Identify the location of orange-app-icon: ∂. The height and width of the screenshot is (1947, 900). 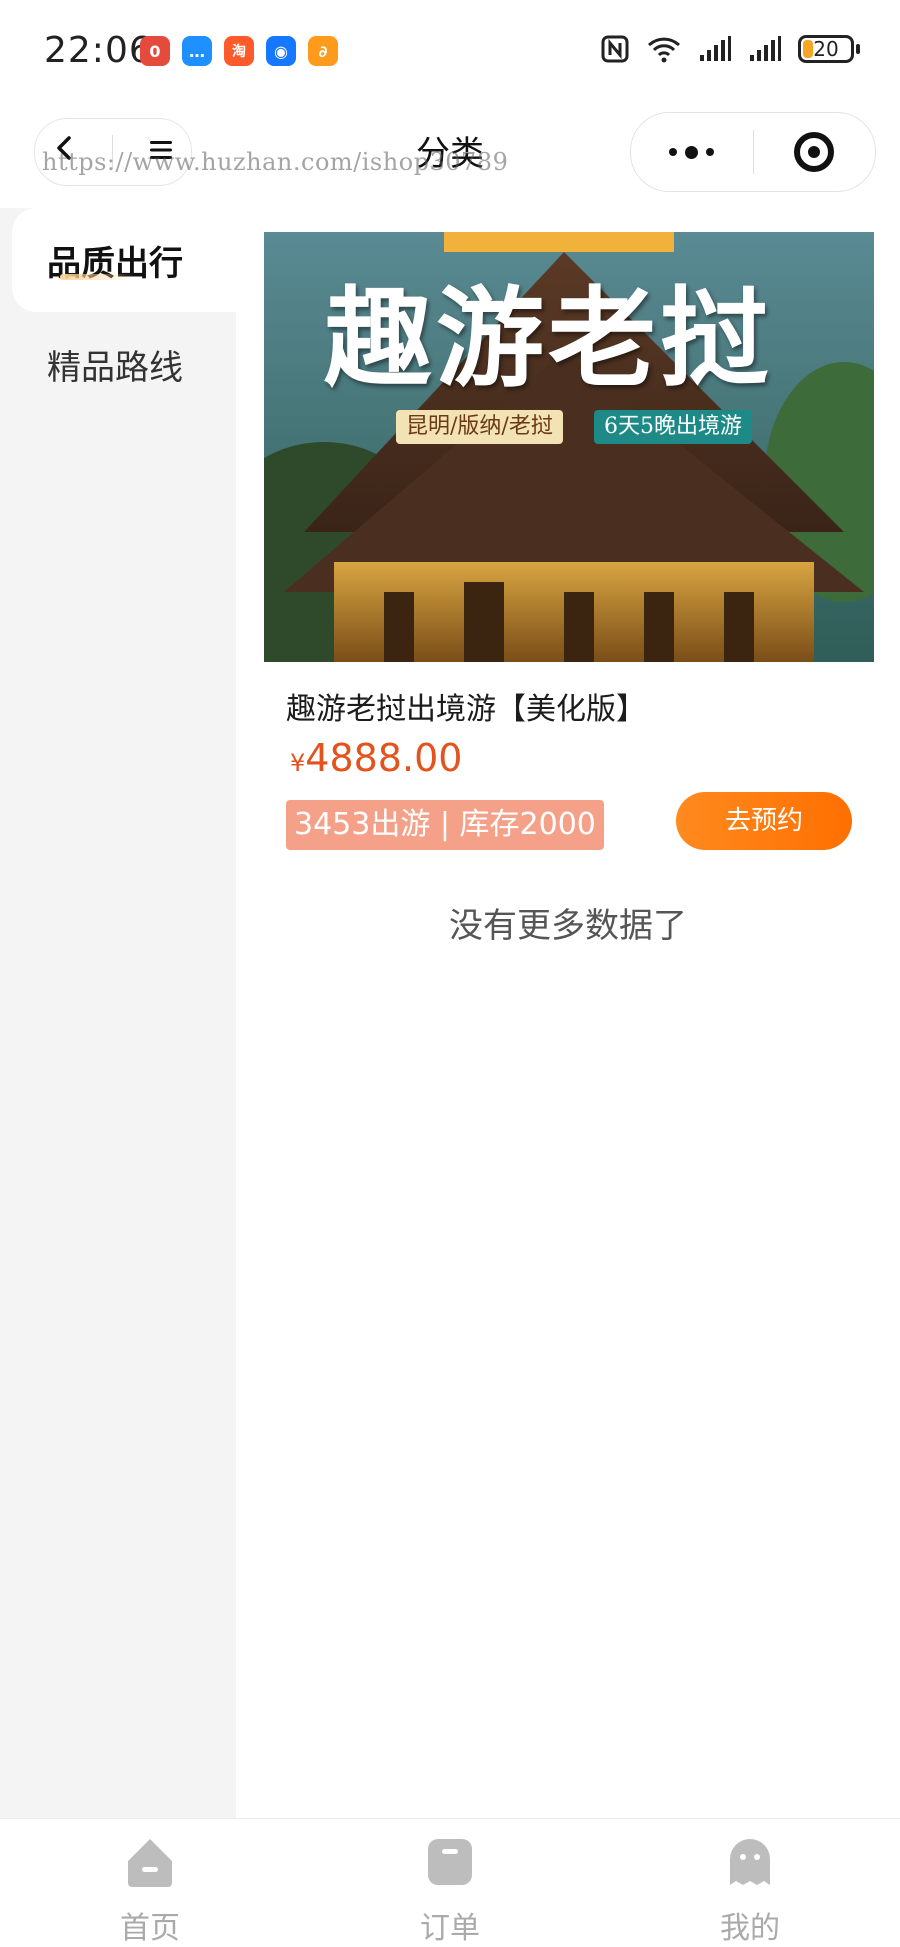
(323, 51).